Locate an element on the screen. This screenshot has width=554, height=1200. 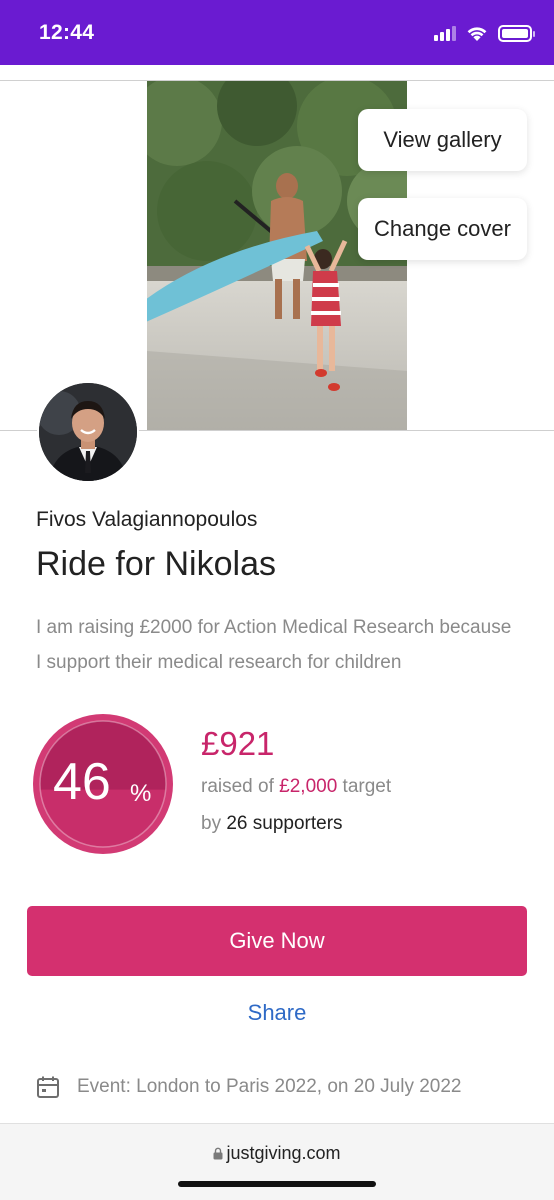
url-bar: justgiving.com is located at coordinates (277, 1153).